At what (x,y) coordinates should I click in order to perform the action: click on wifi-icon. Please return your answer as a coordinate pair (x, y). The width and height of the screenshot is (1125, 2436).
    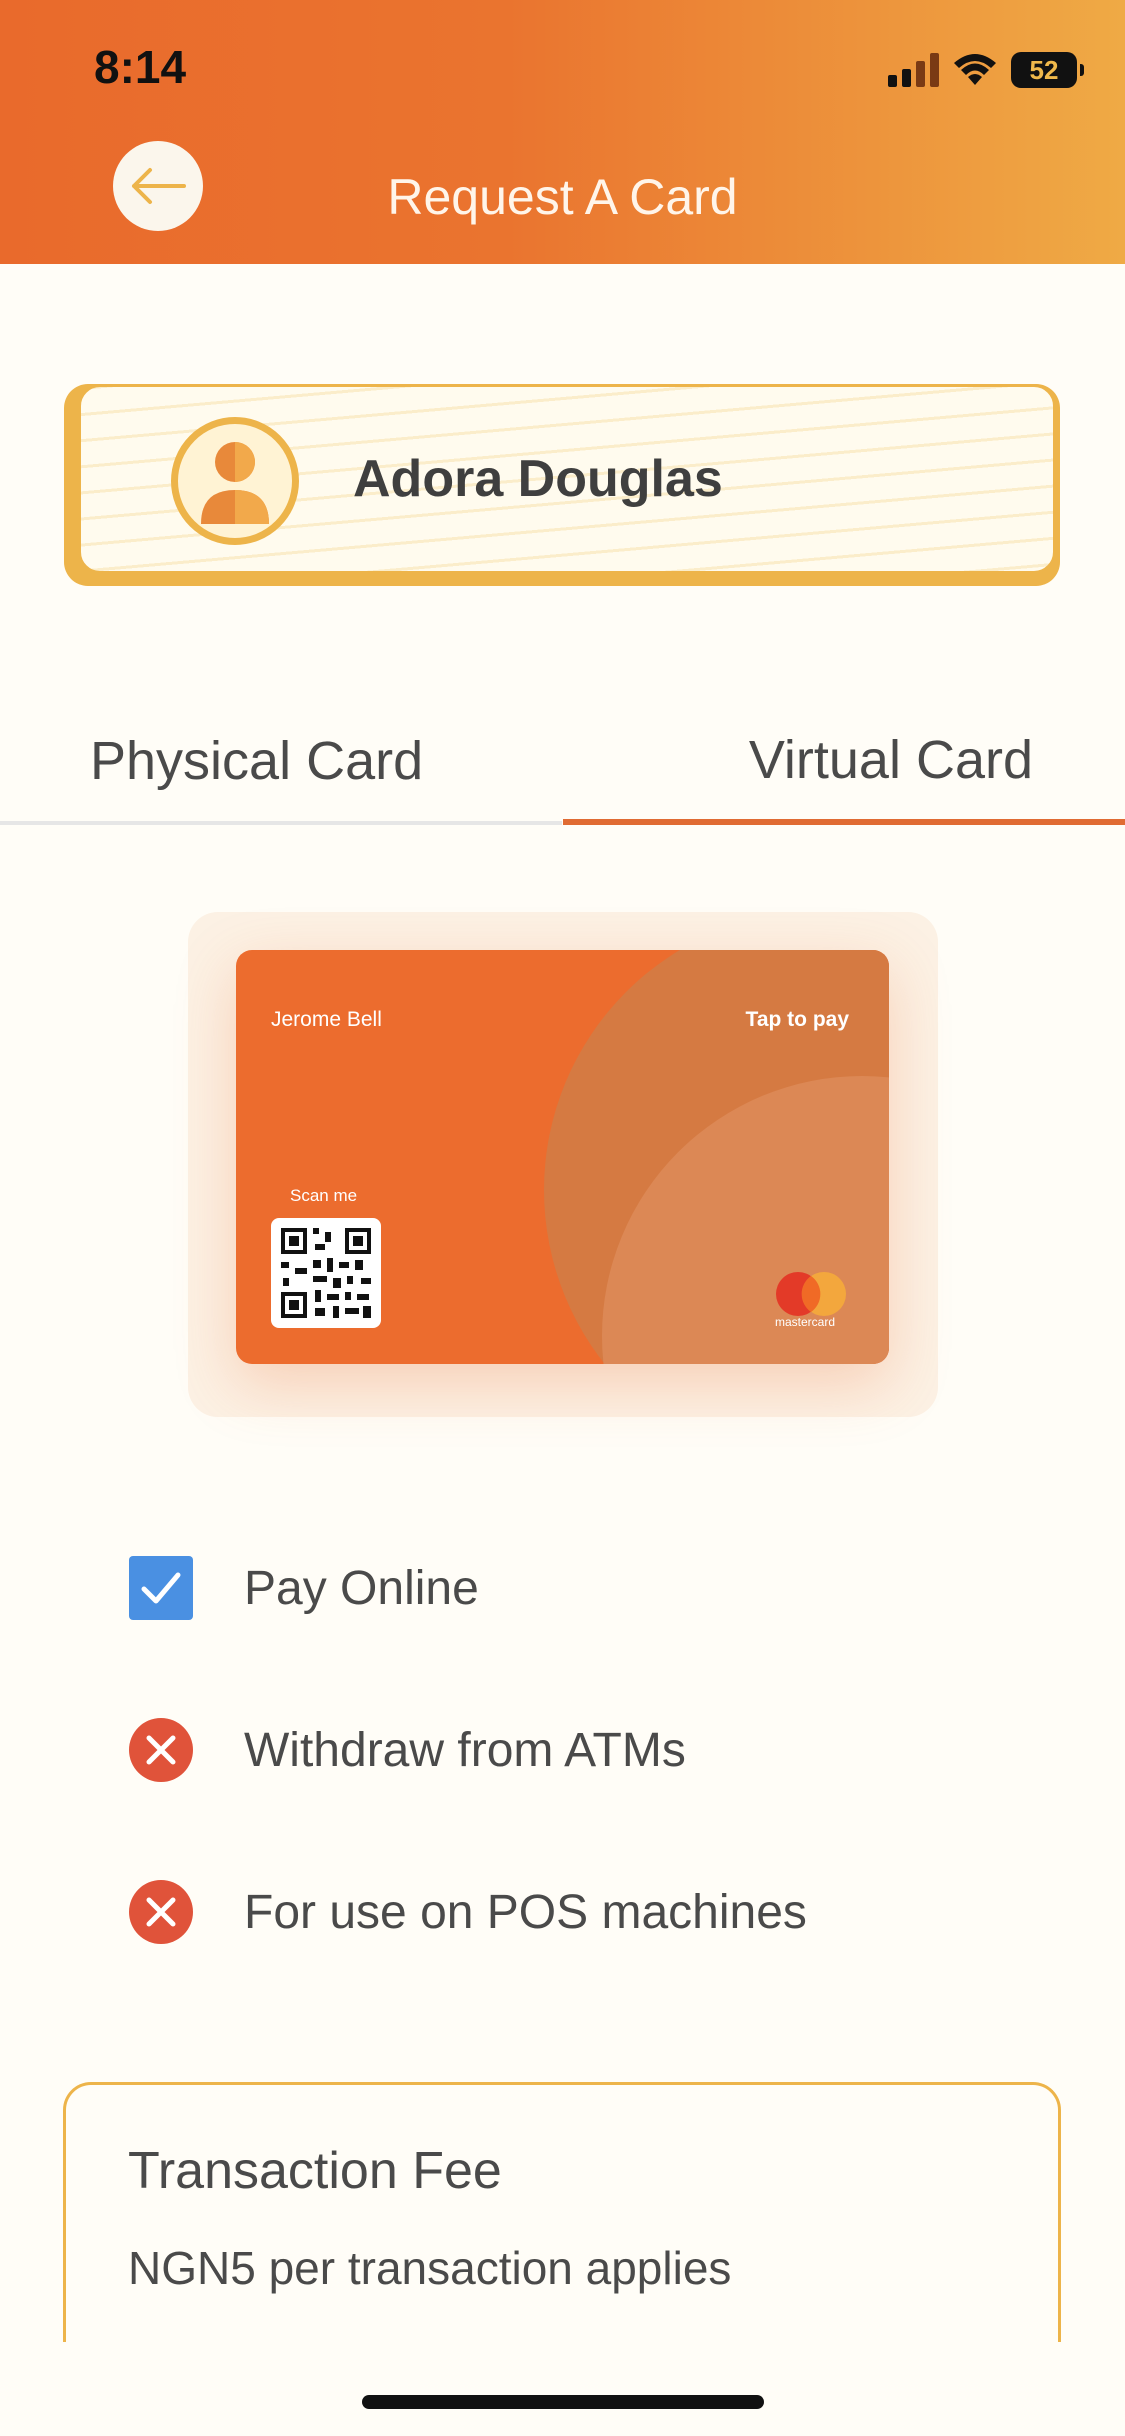
    Looking at the image, I should click on (975, 69).